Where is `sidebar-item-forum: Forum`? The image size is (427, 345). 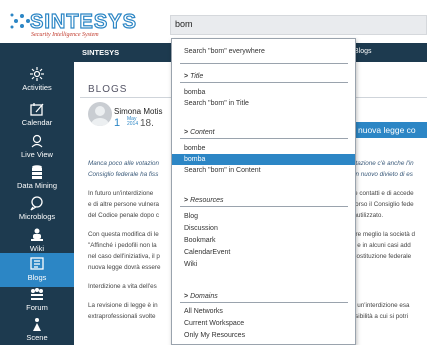
sidebar-item-forum: Forum is located at coordinates (37, 300).